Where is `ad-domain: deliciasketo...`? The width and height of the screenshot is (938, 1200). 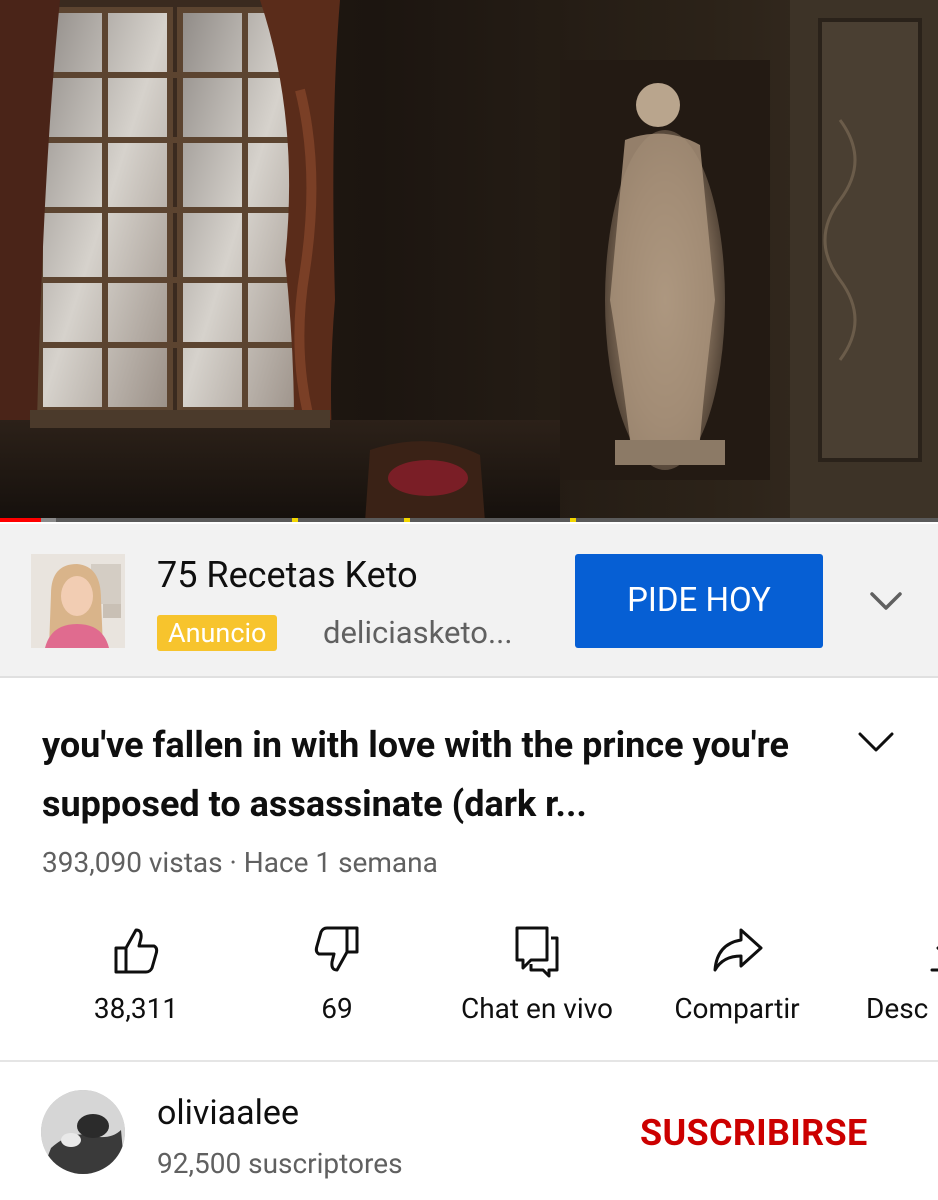 ad-domain: deliciasketo... is located at coordinates (418, 632).